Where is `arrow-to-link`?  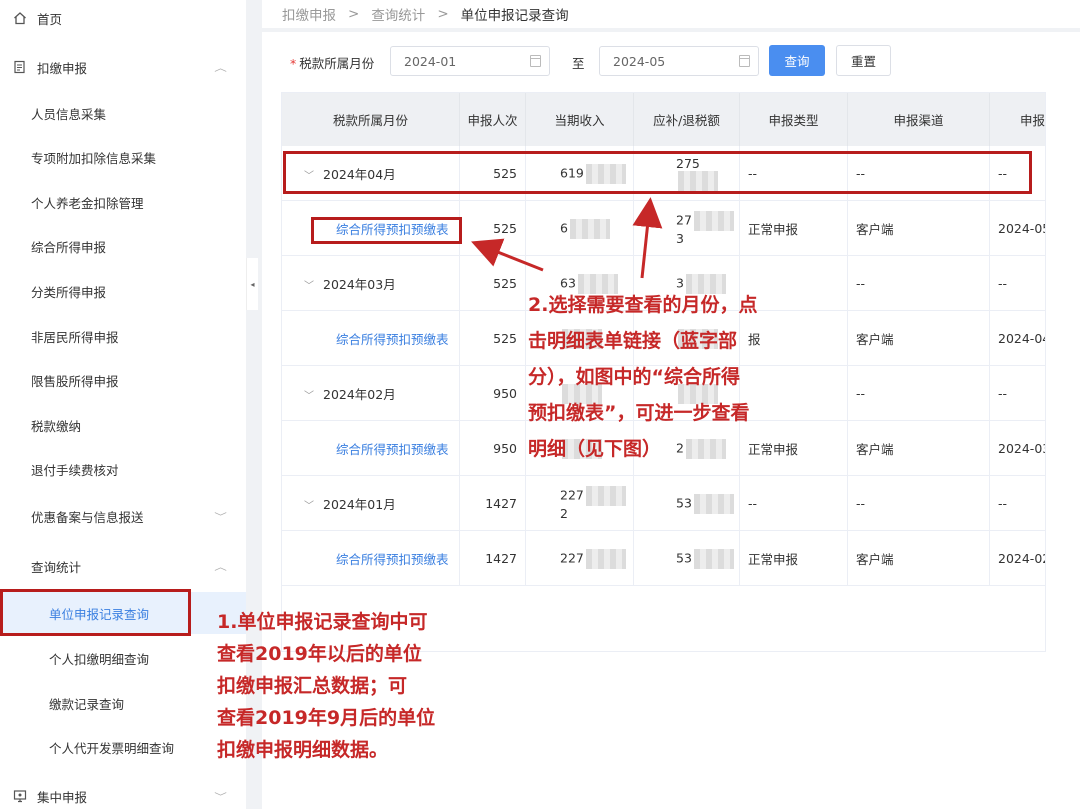 arrow-to-link is located at coordinates (507, 255).